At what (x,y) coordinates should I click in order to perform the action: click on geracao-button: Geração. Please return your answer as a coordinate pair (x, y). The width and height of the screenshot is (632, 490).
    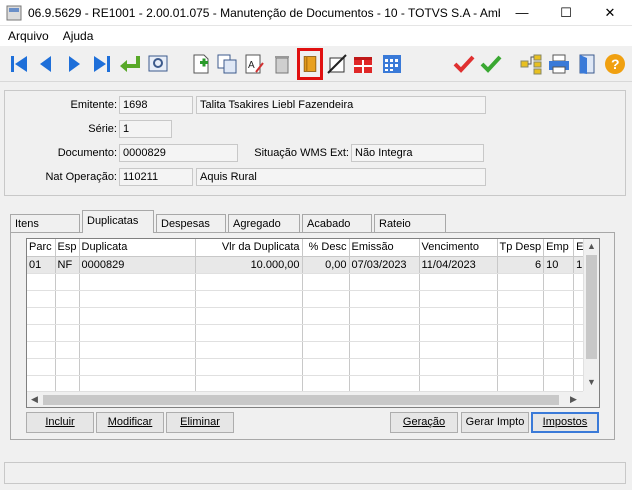
    Looking at the image, I should click on (424, 422).